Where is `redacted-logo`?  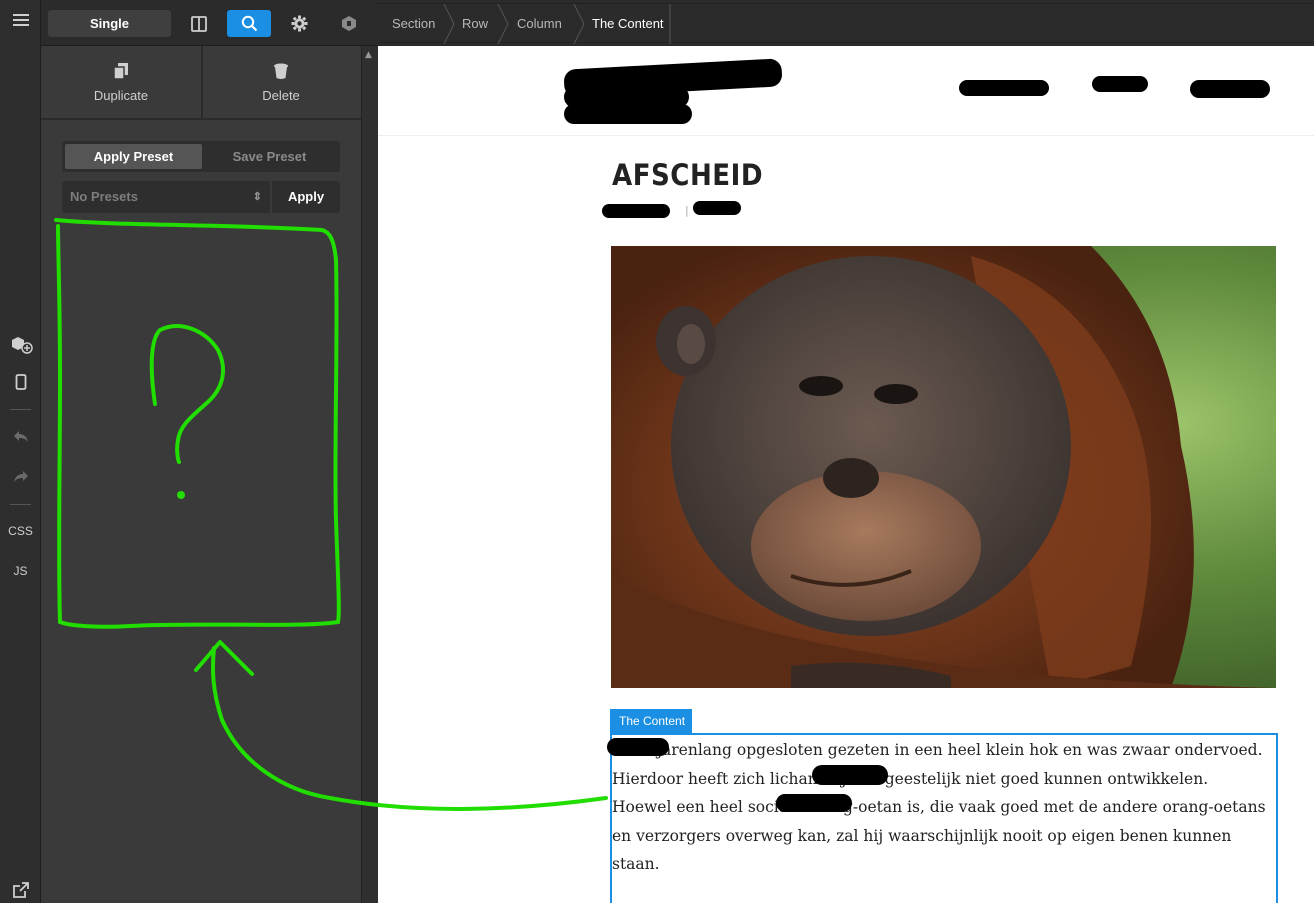 redacted-logo is located at coordinates (628, 114).